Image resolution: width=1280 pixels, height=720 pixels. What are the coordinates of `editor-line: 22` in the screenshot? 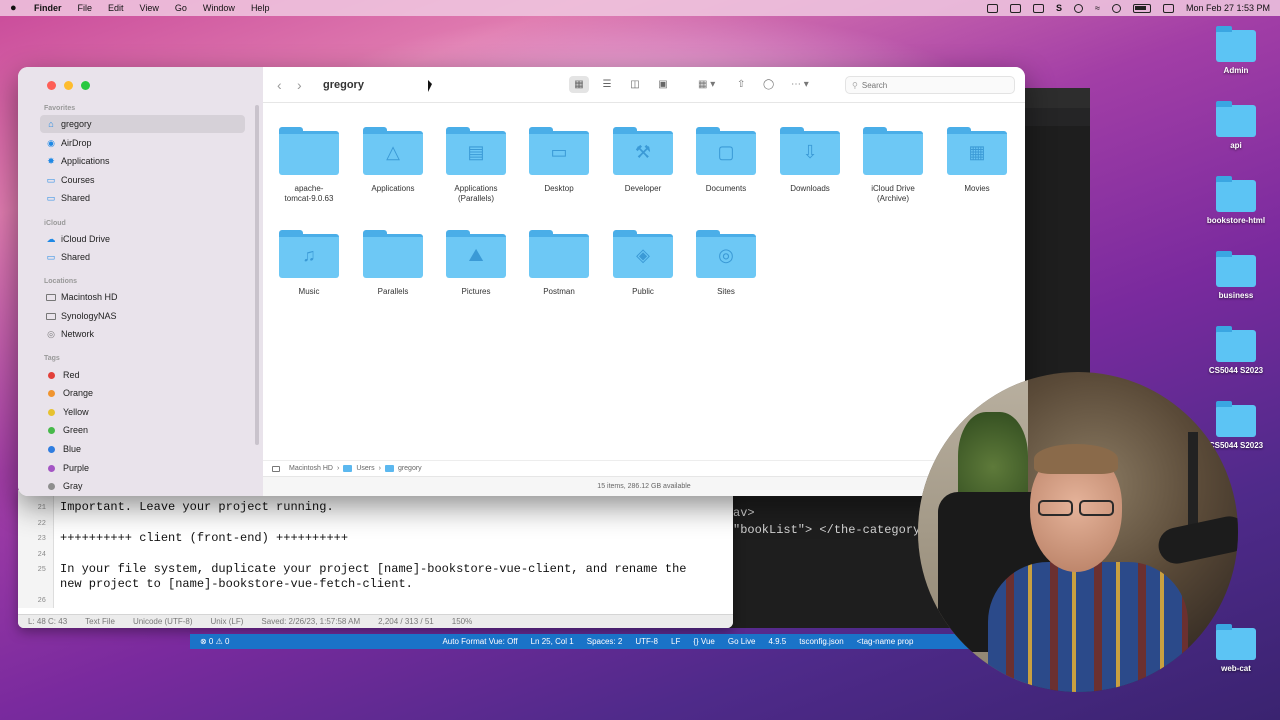 It's located at (375, 523).